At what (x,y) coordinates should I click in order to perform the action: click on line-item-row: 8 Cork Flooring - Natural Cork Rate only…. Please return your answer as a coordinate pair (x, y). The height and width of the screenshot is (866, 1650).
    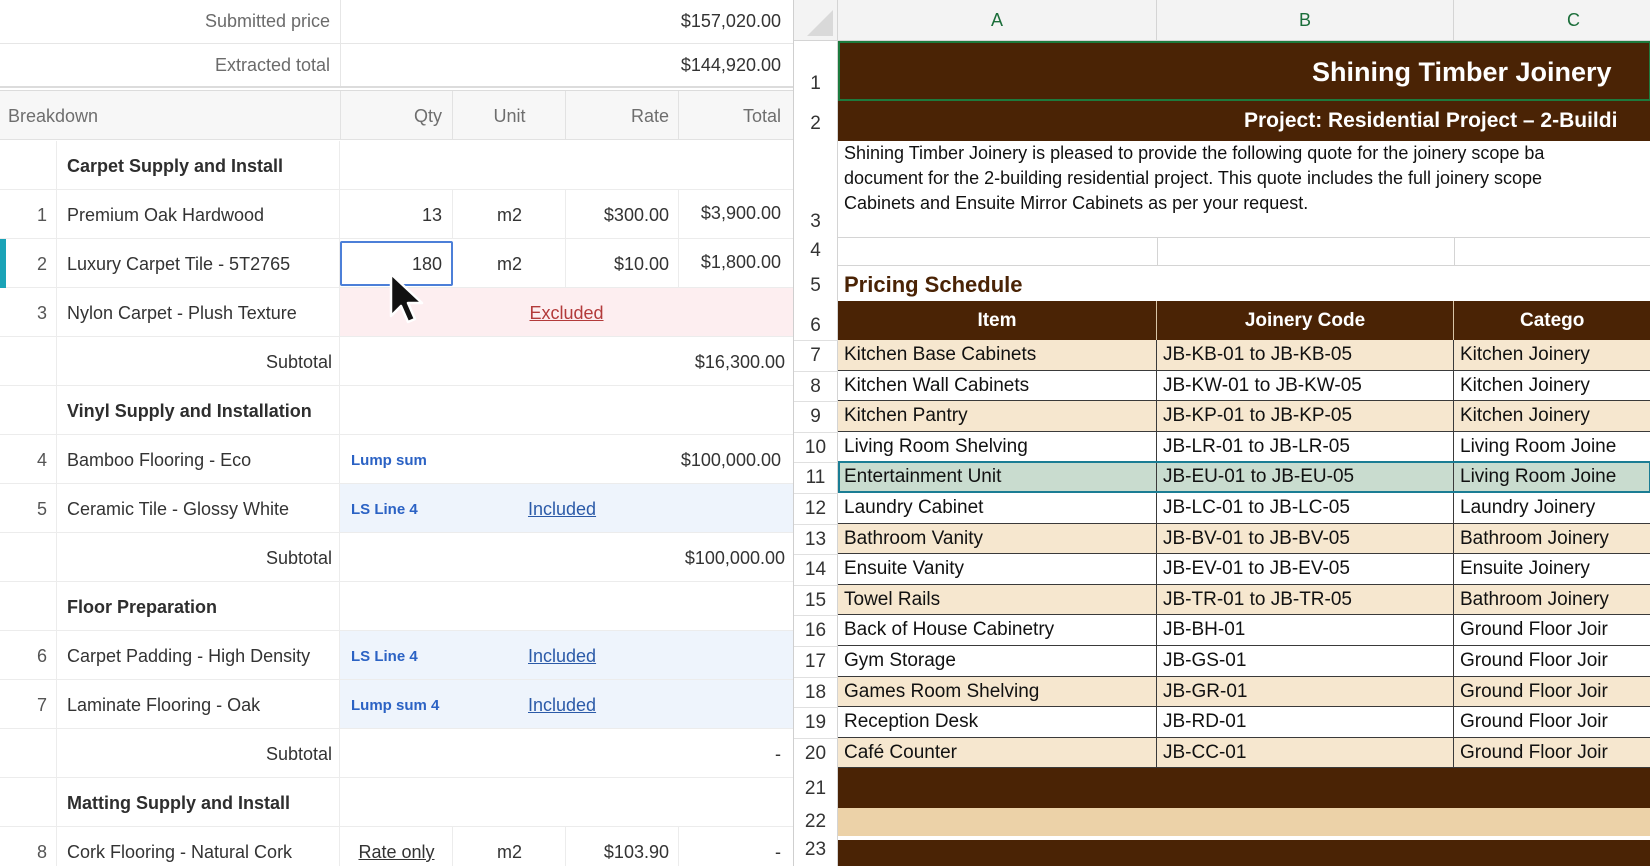
    Looking at the image, I should click on (396, 846).